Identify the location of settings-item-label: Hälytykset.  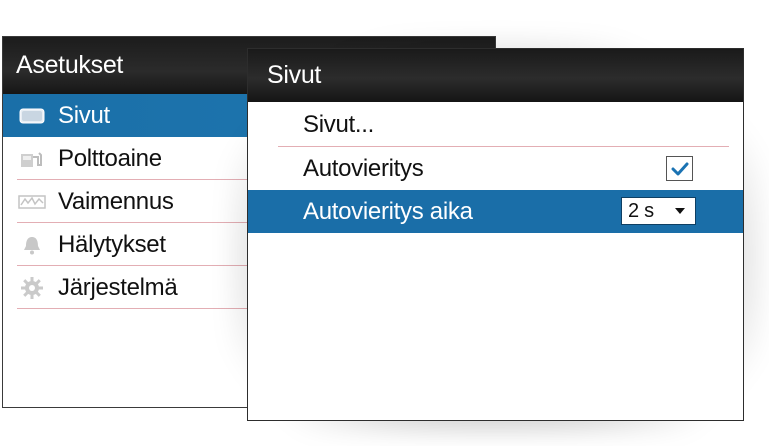
(112, 244).